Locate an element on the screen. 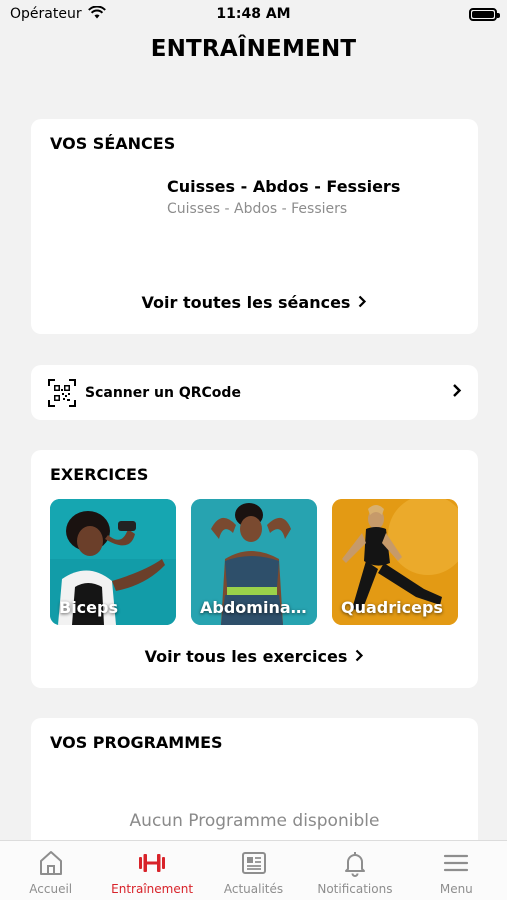  seance-item-subtitle: Cuisses - Abdos - Fessiers is located at coordinates (257, 209).